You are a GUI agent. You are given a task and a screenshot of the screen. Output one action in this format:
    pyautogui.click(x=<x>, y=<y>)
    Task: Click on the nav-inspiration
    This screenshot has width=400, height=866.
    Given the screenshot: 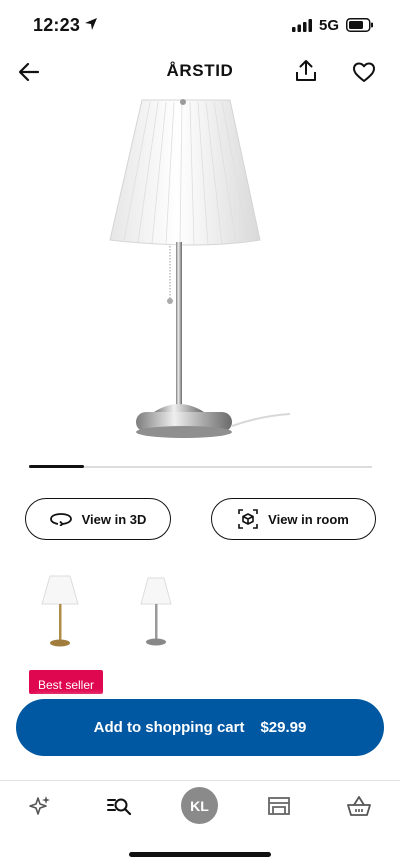 What is the action you would take?
    pyautogui.click(x=40, y=806)
    